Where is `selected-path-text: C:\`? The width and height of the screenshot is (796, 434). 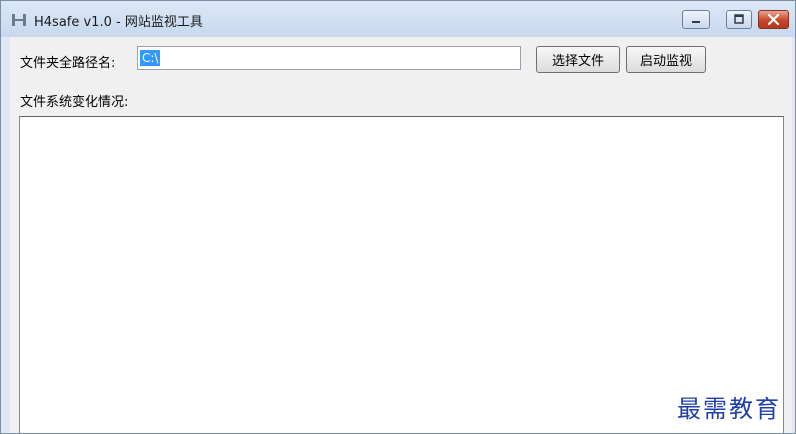
selected-path-text: C:\ is located at coordinates (150, 58).